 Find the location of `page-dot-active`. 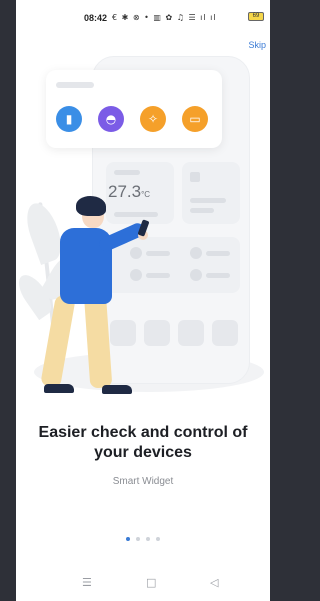

page-dot-active is located at coordinates (128, 539).